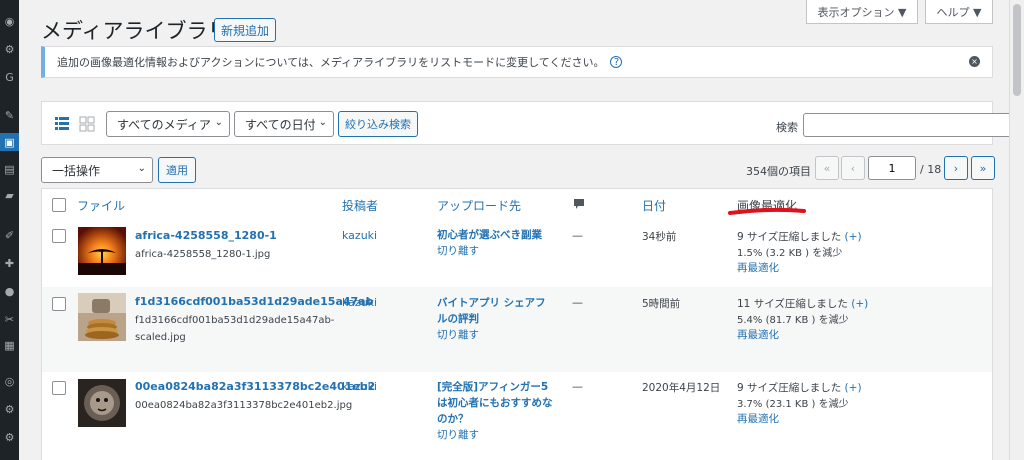 The height and width of the screenshot is (460, 1024). What do you see at coordinates (790, 253) in the screenshot?
I see `optimize-savings: 1.5% (3.2 KB ) を減少` at bounding box center [790, 253].